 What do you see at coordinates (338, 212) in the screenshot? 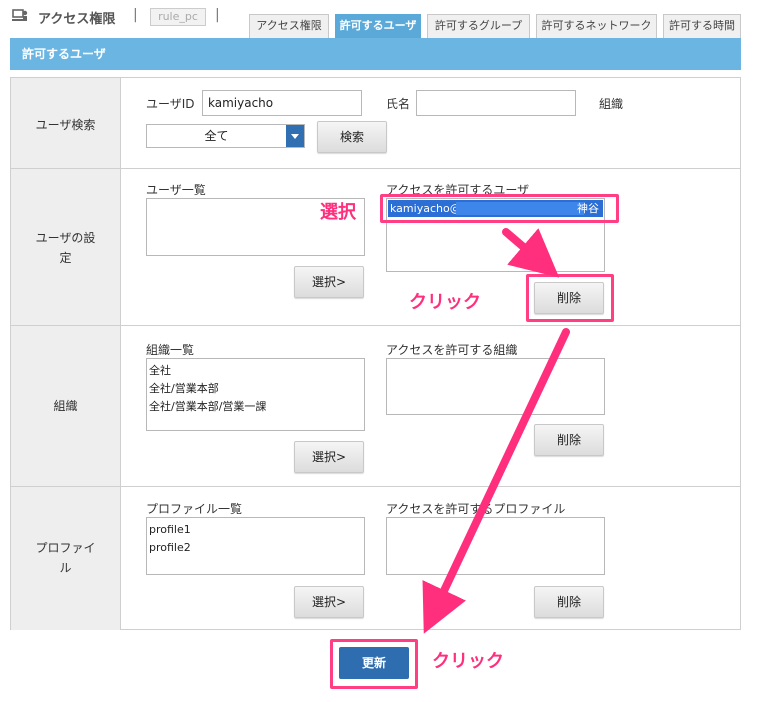
I see `annotation-select: 選択` at bounding box center [338, 212].